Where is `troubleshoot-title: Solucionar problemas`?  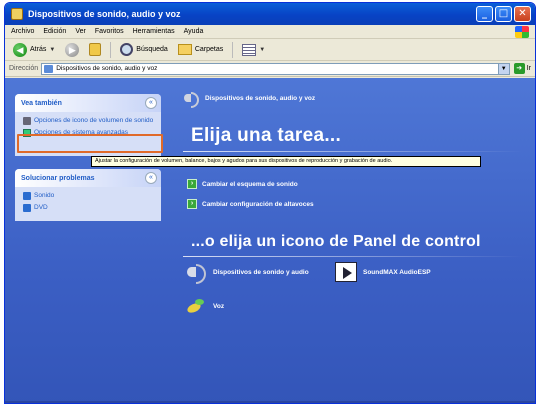 troubleshoot-title: Solucionar problemas is located at coordinates (58, 178).